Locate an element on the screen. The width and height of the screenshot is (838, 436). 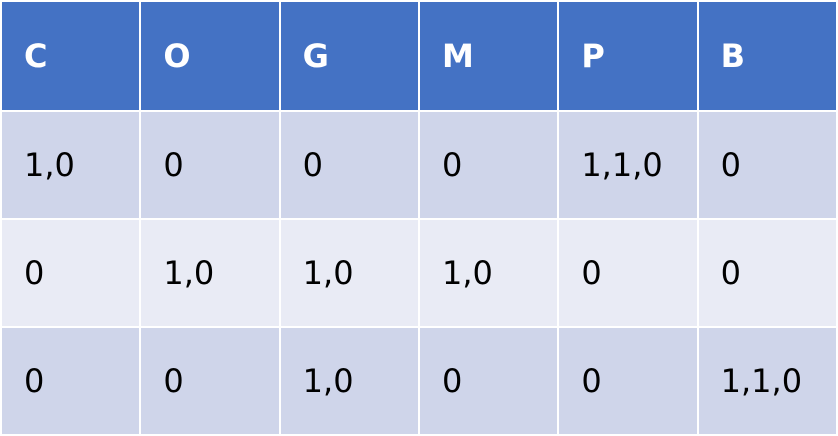
column-header-o: O is located at coordinates (210, 56).